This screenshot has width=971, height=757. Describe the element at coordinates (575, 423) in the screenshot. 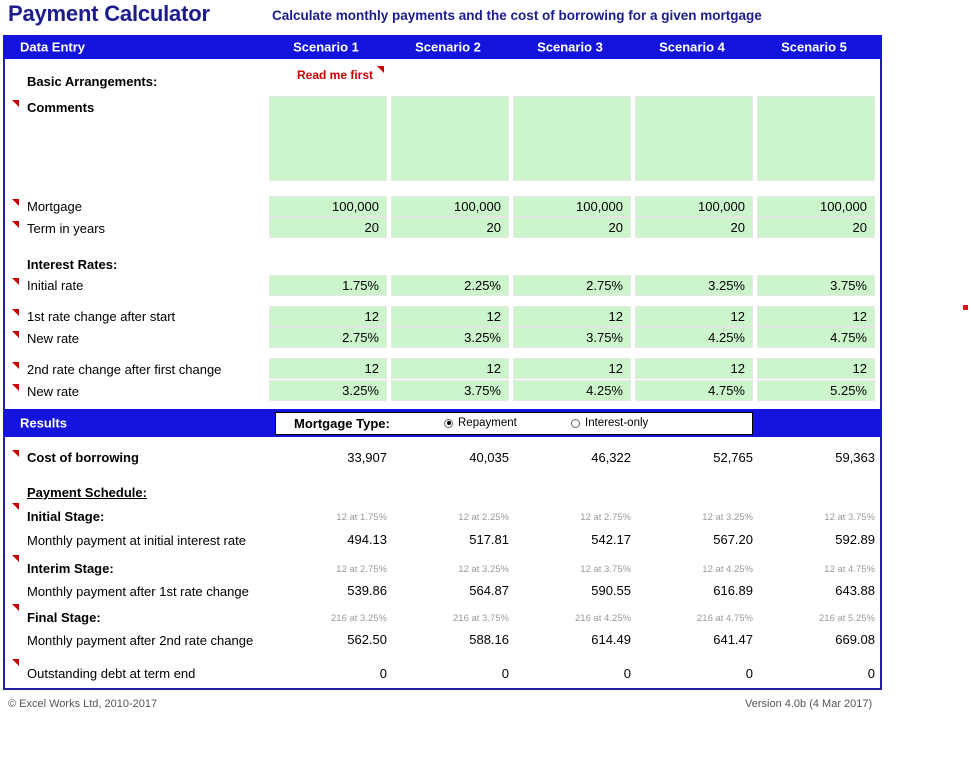

I see `radio-interest-only-icon` at that location.